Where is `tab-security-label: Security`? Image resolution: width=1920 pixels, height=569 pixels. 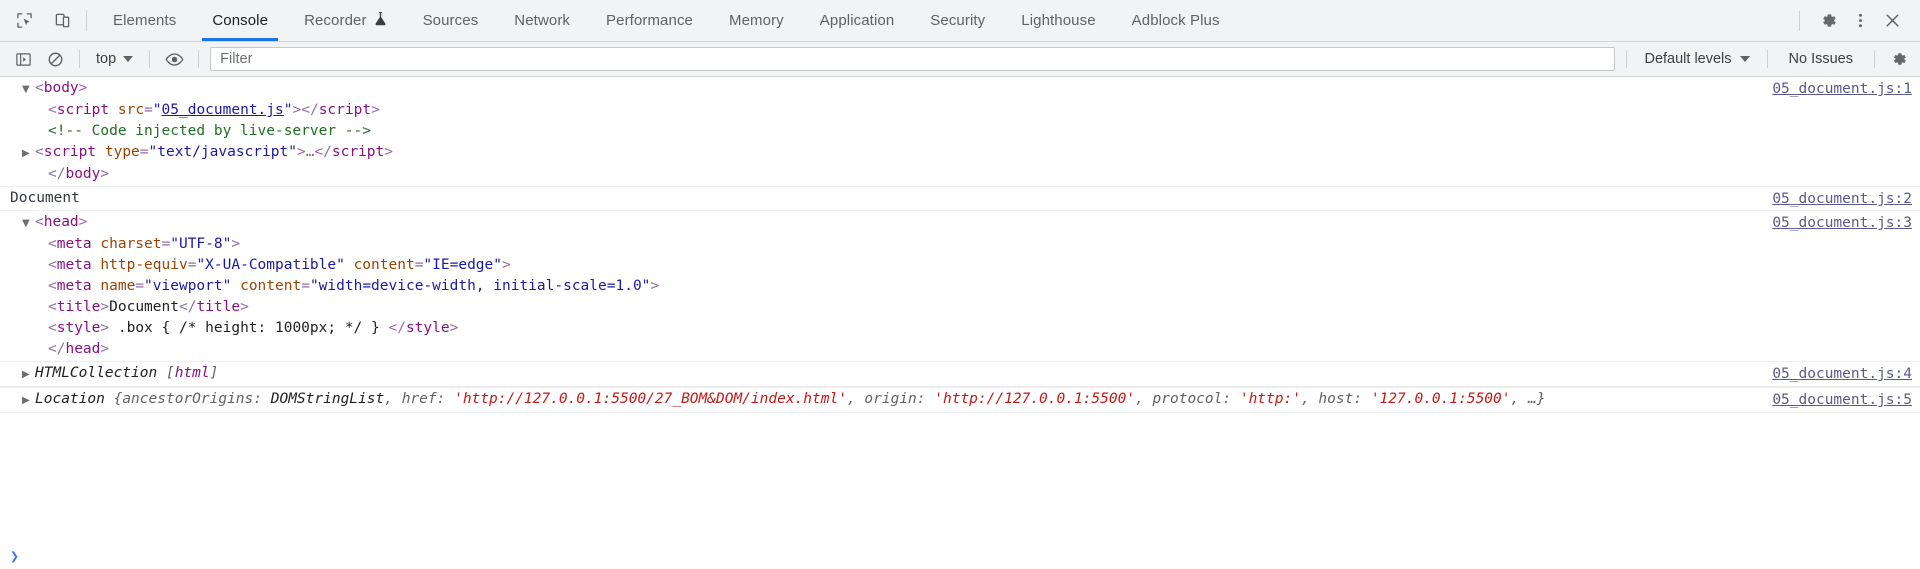 tab-security-label: Security is located at coordinates (958, 20).